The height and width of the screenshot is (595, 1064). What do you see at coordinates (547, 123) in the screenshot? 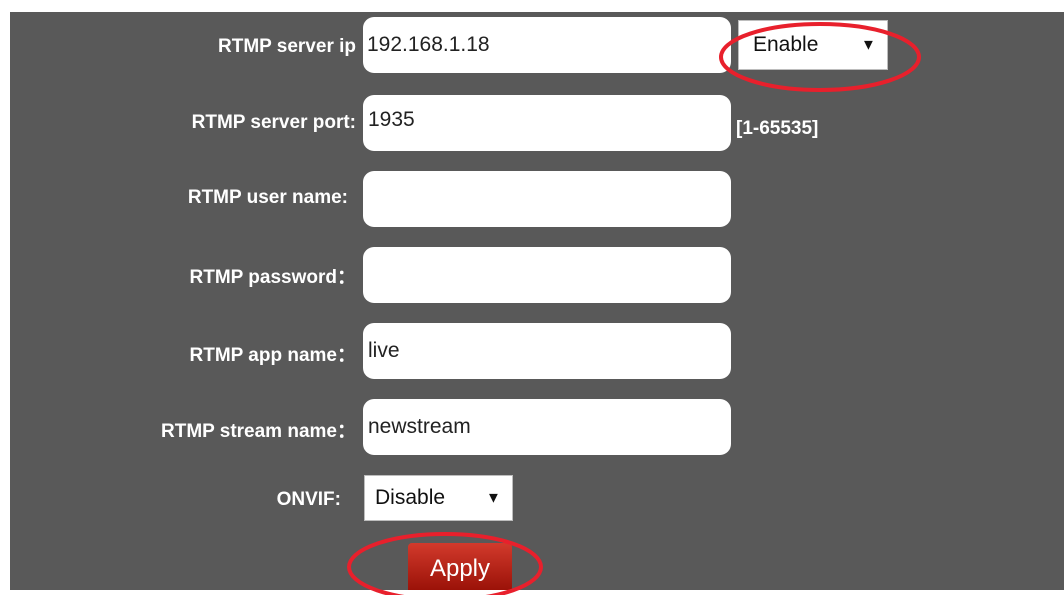
I see `rtmp-server-port-input: 1935` at bounding box center [547, 123].